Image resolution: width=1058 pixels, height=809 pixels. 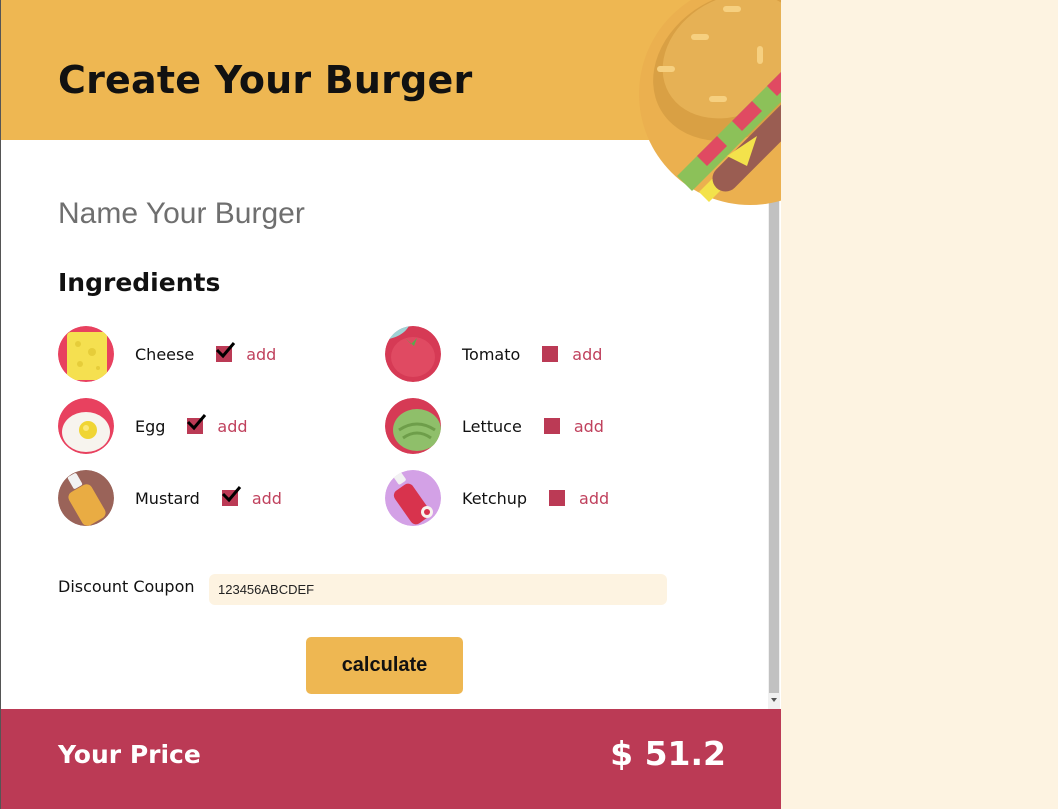 I want to click on burger-illustration-icon, so click(x=710, y=102).